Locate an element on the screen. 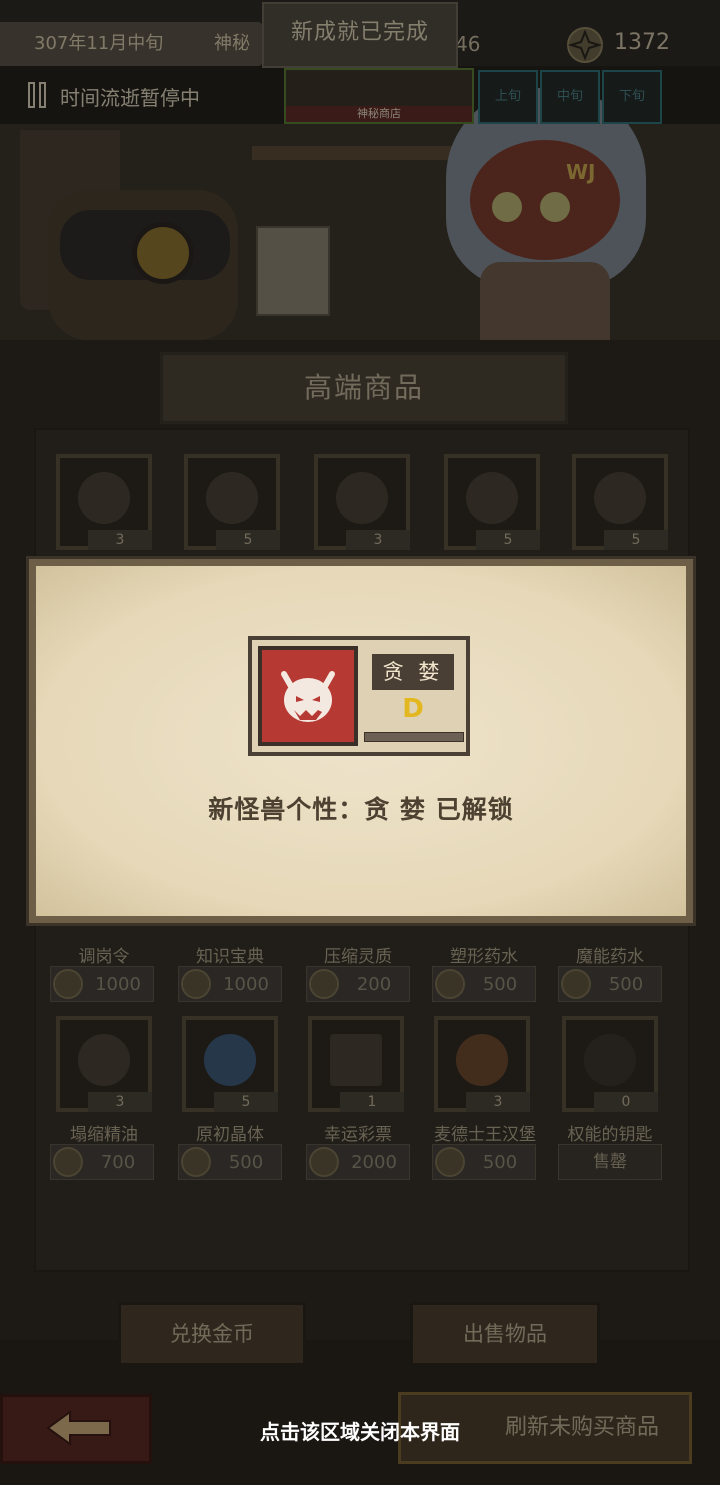 The image size is (720, 1485). close-hint-text: 点击该区域关闭本界面 is located at coordinates (360, 1432).